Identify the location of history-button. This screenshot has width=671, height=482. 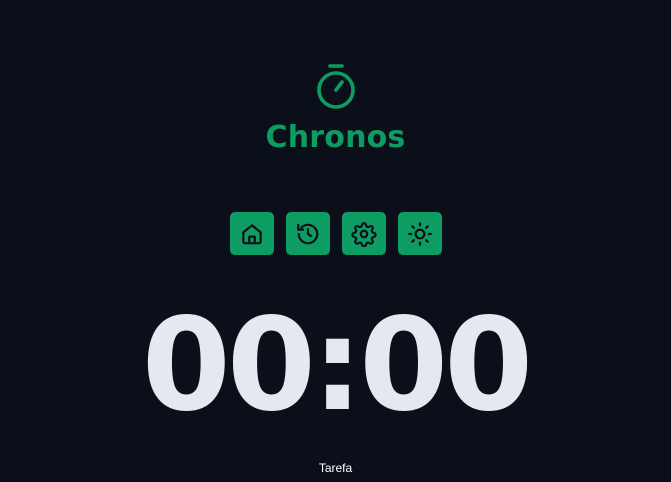
(307, 233).